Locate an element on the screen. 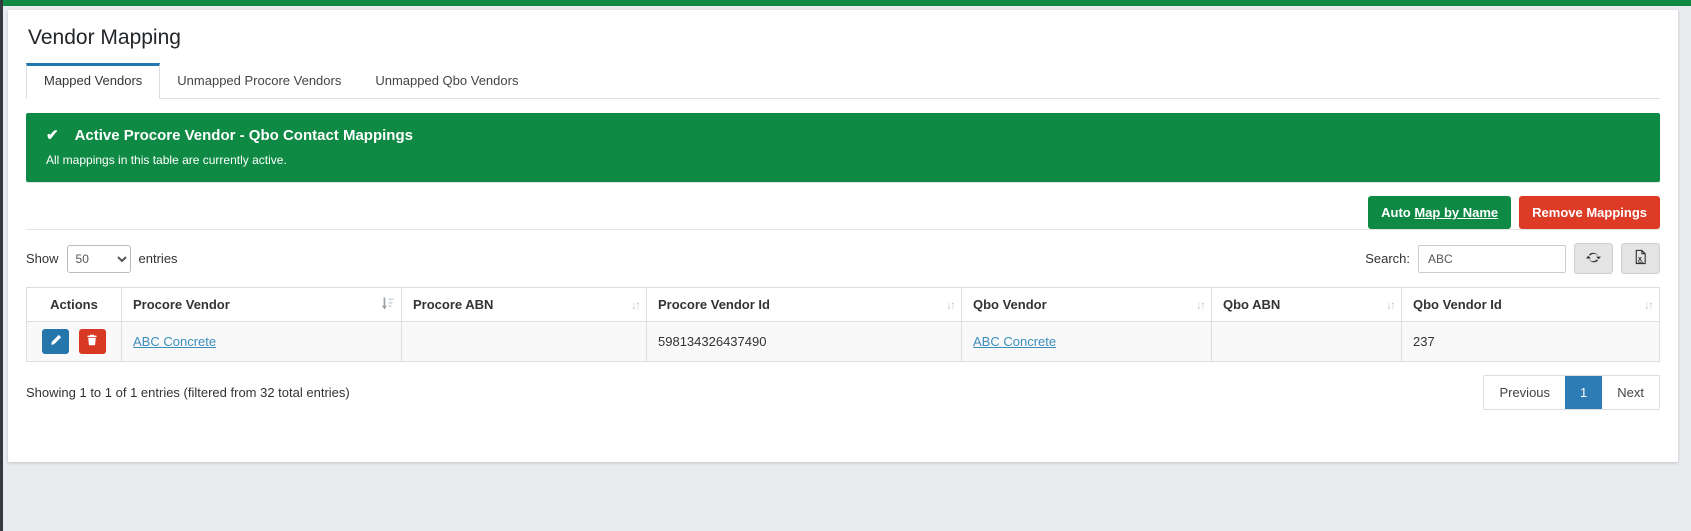 The image size is (1691, 531). trash-icon is located at coordinates (92, 341).